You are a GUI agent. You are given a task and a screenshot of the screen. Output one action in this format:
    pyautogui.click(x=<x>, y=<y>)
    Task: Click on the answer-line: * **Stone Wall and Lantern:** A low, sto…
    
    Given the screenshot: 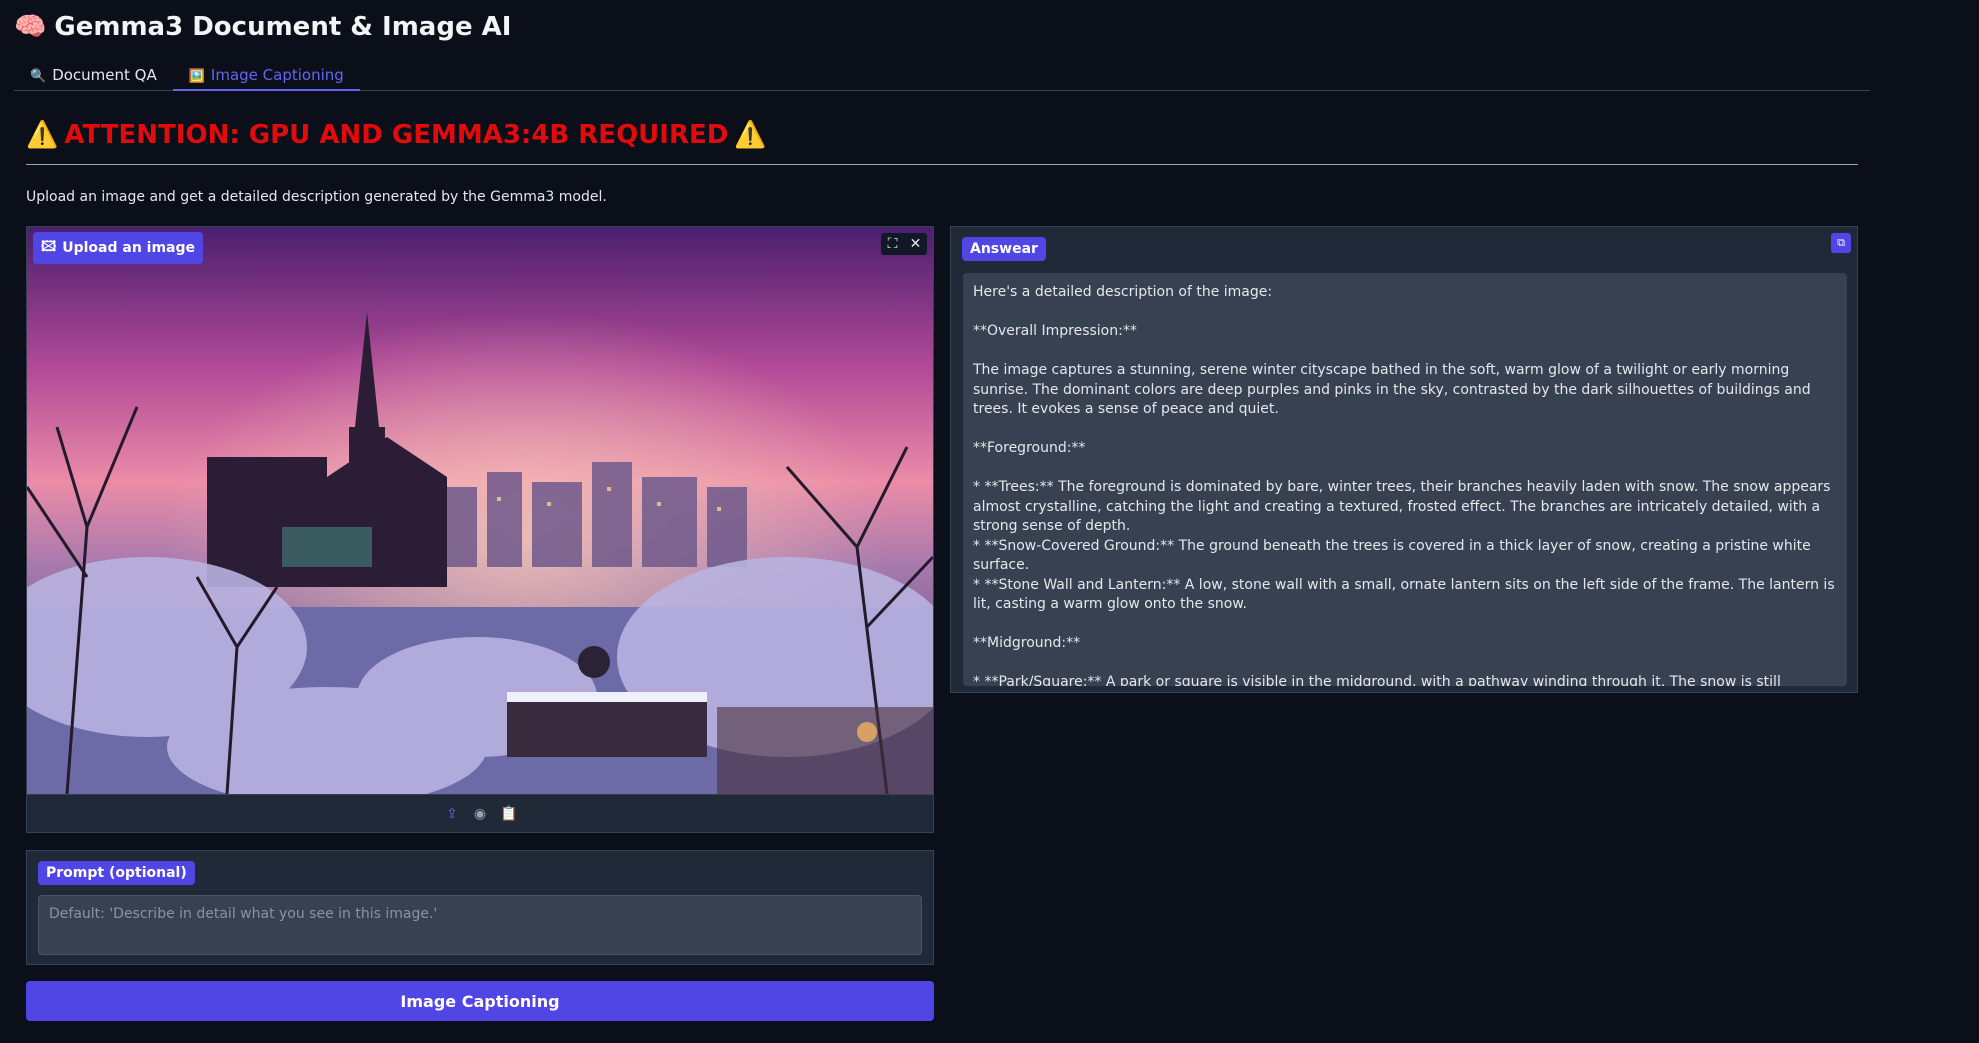 What is the action you would take?
    pyautogui.click(x=1404, y=594)
    